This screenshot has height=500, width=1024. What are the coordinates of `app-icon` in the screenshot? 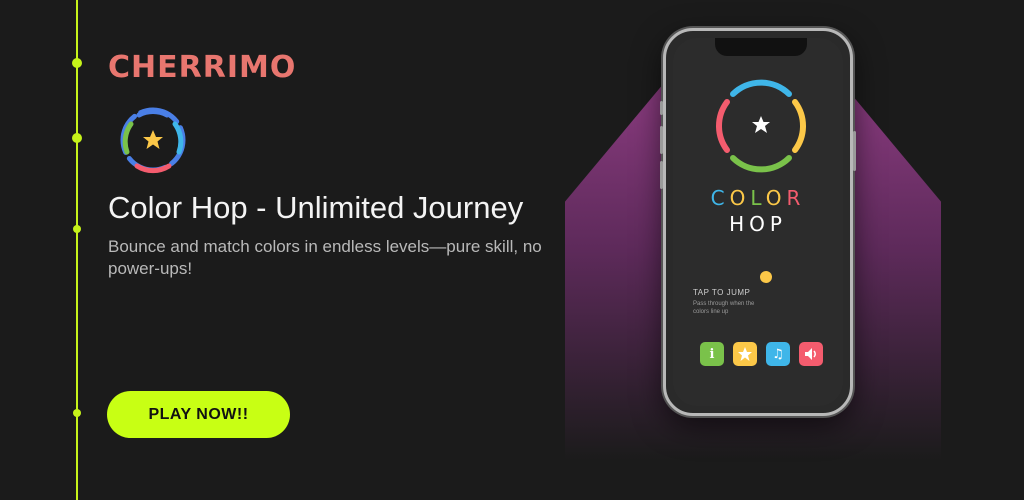 It's located at (153, 140).